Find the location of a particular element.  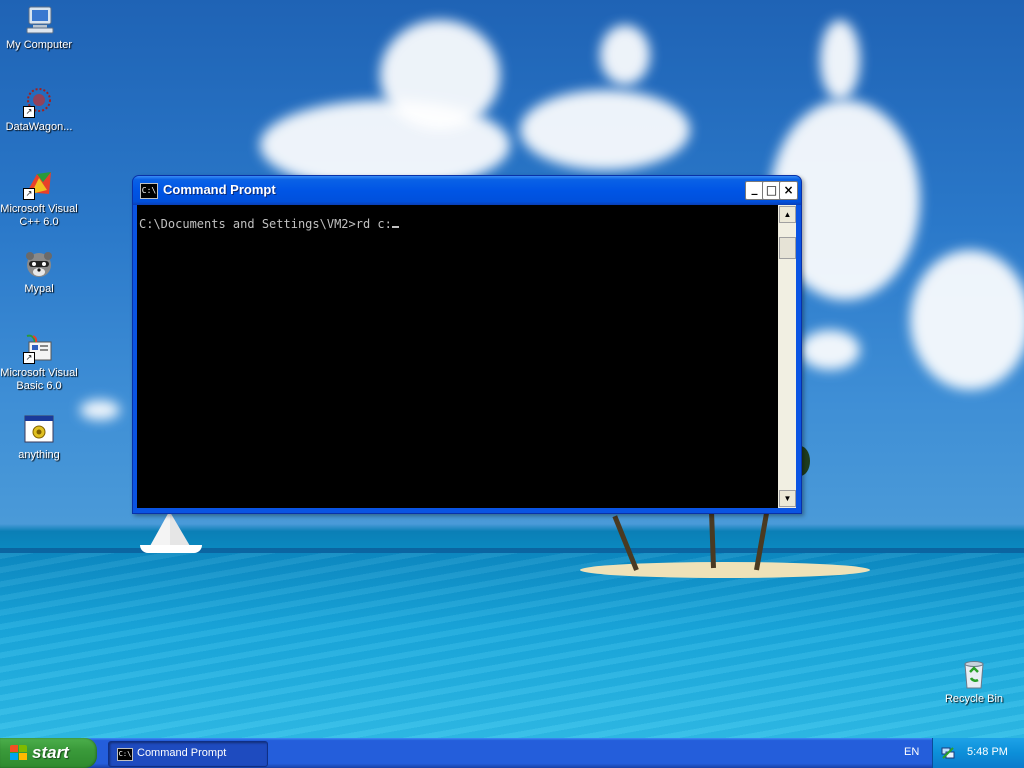

taskbar-item-command-prompt: C:\ Command Prompt is located at coordinates (188, 754).